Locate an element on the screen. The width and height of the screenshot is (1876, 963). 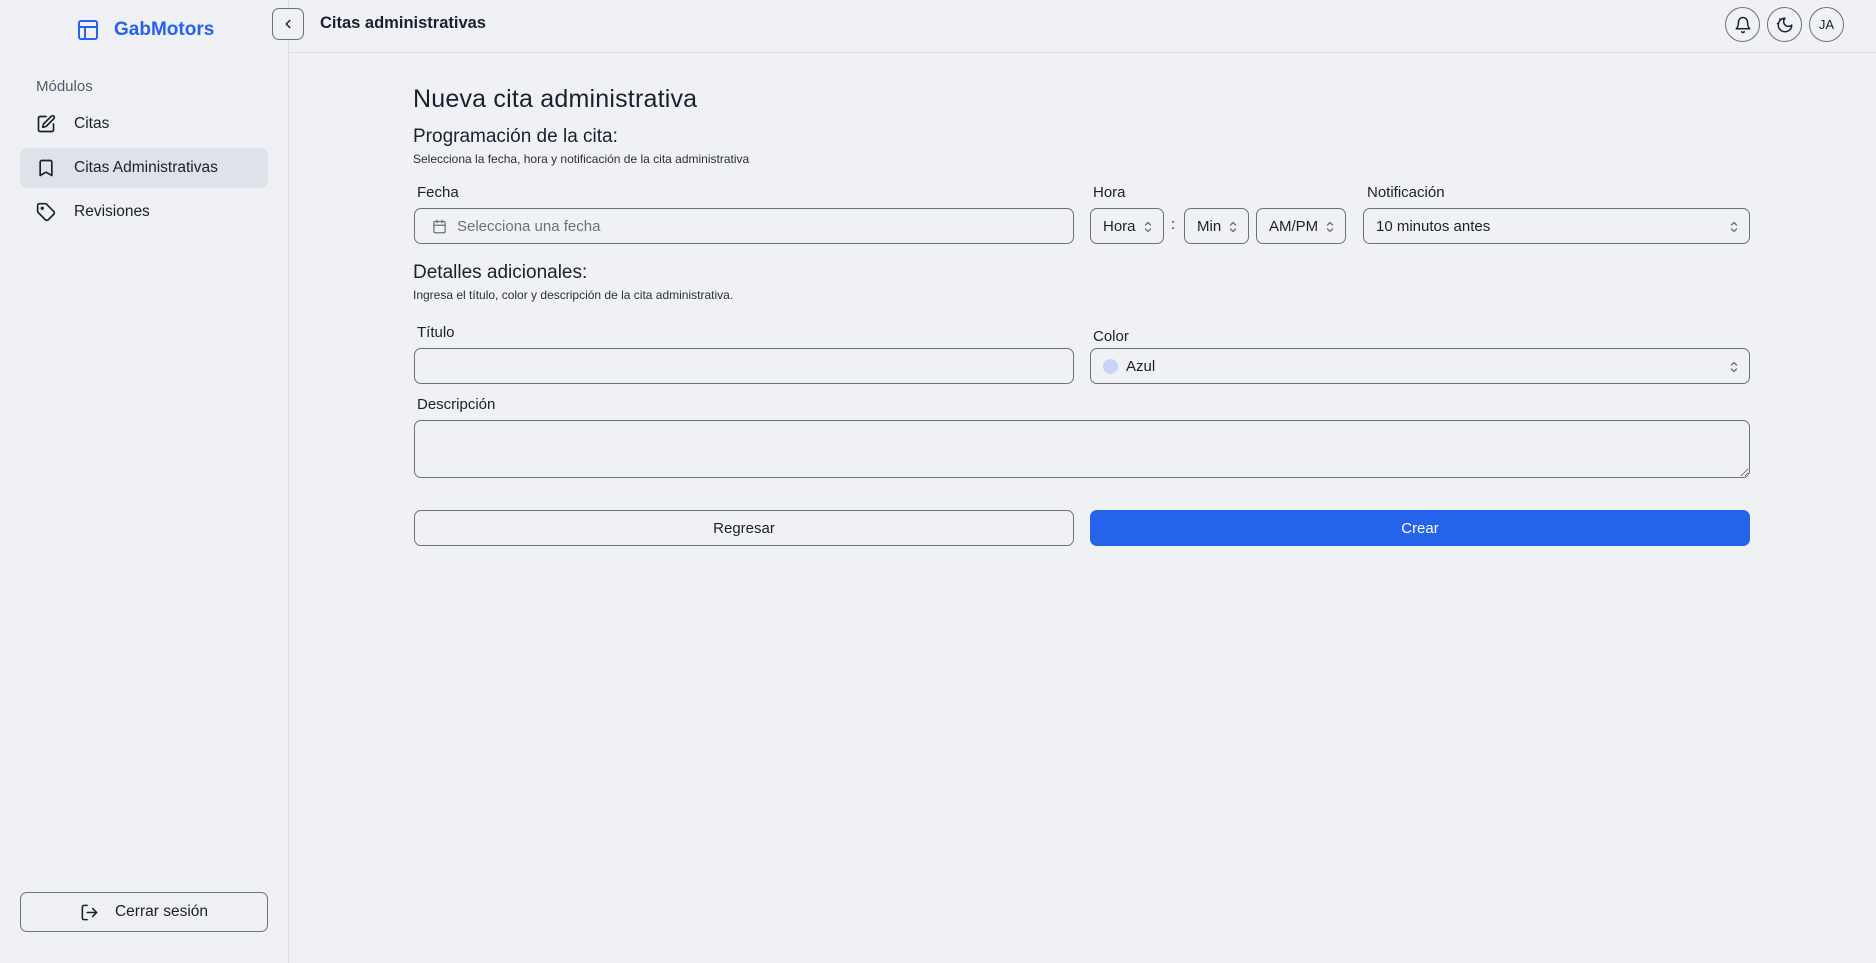
sidebar-item-citas-administrativas: Citas Administrativas is located at coordinates (144, 168).